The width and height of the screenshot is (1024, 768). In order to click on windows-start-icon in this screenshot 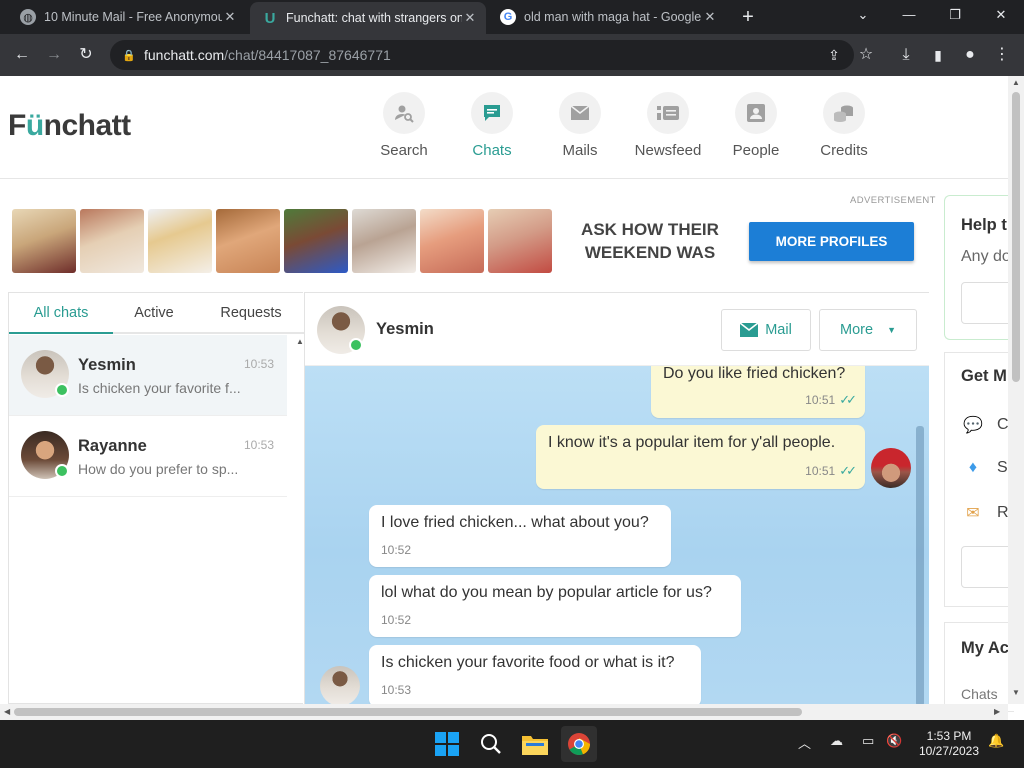, I will do `click(447, 744)`.